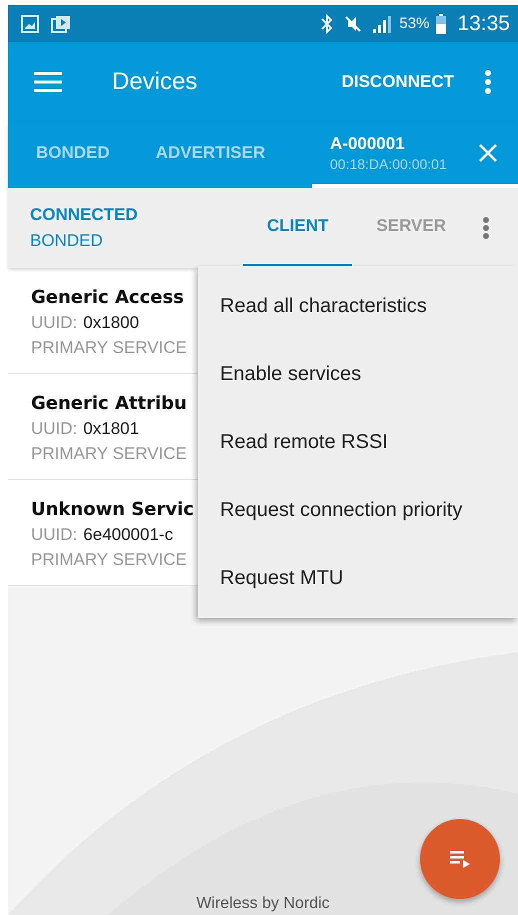  Describe the element at coordinates (358, 442) in the screenshot. I see `menu-item: Read remote RSSI` at that location.